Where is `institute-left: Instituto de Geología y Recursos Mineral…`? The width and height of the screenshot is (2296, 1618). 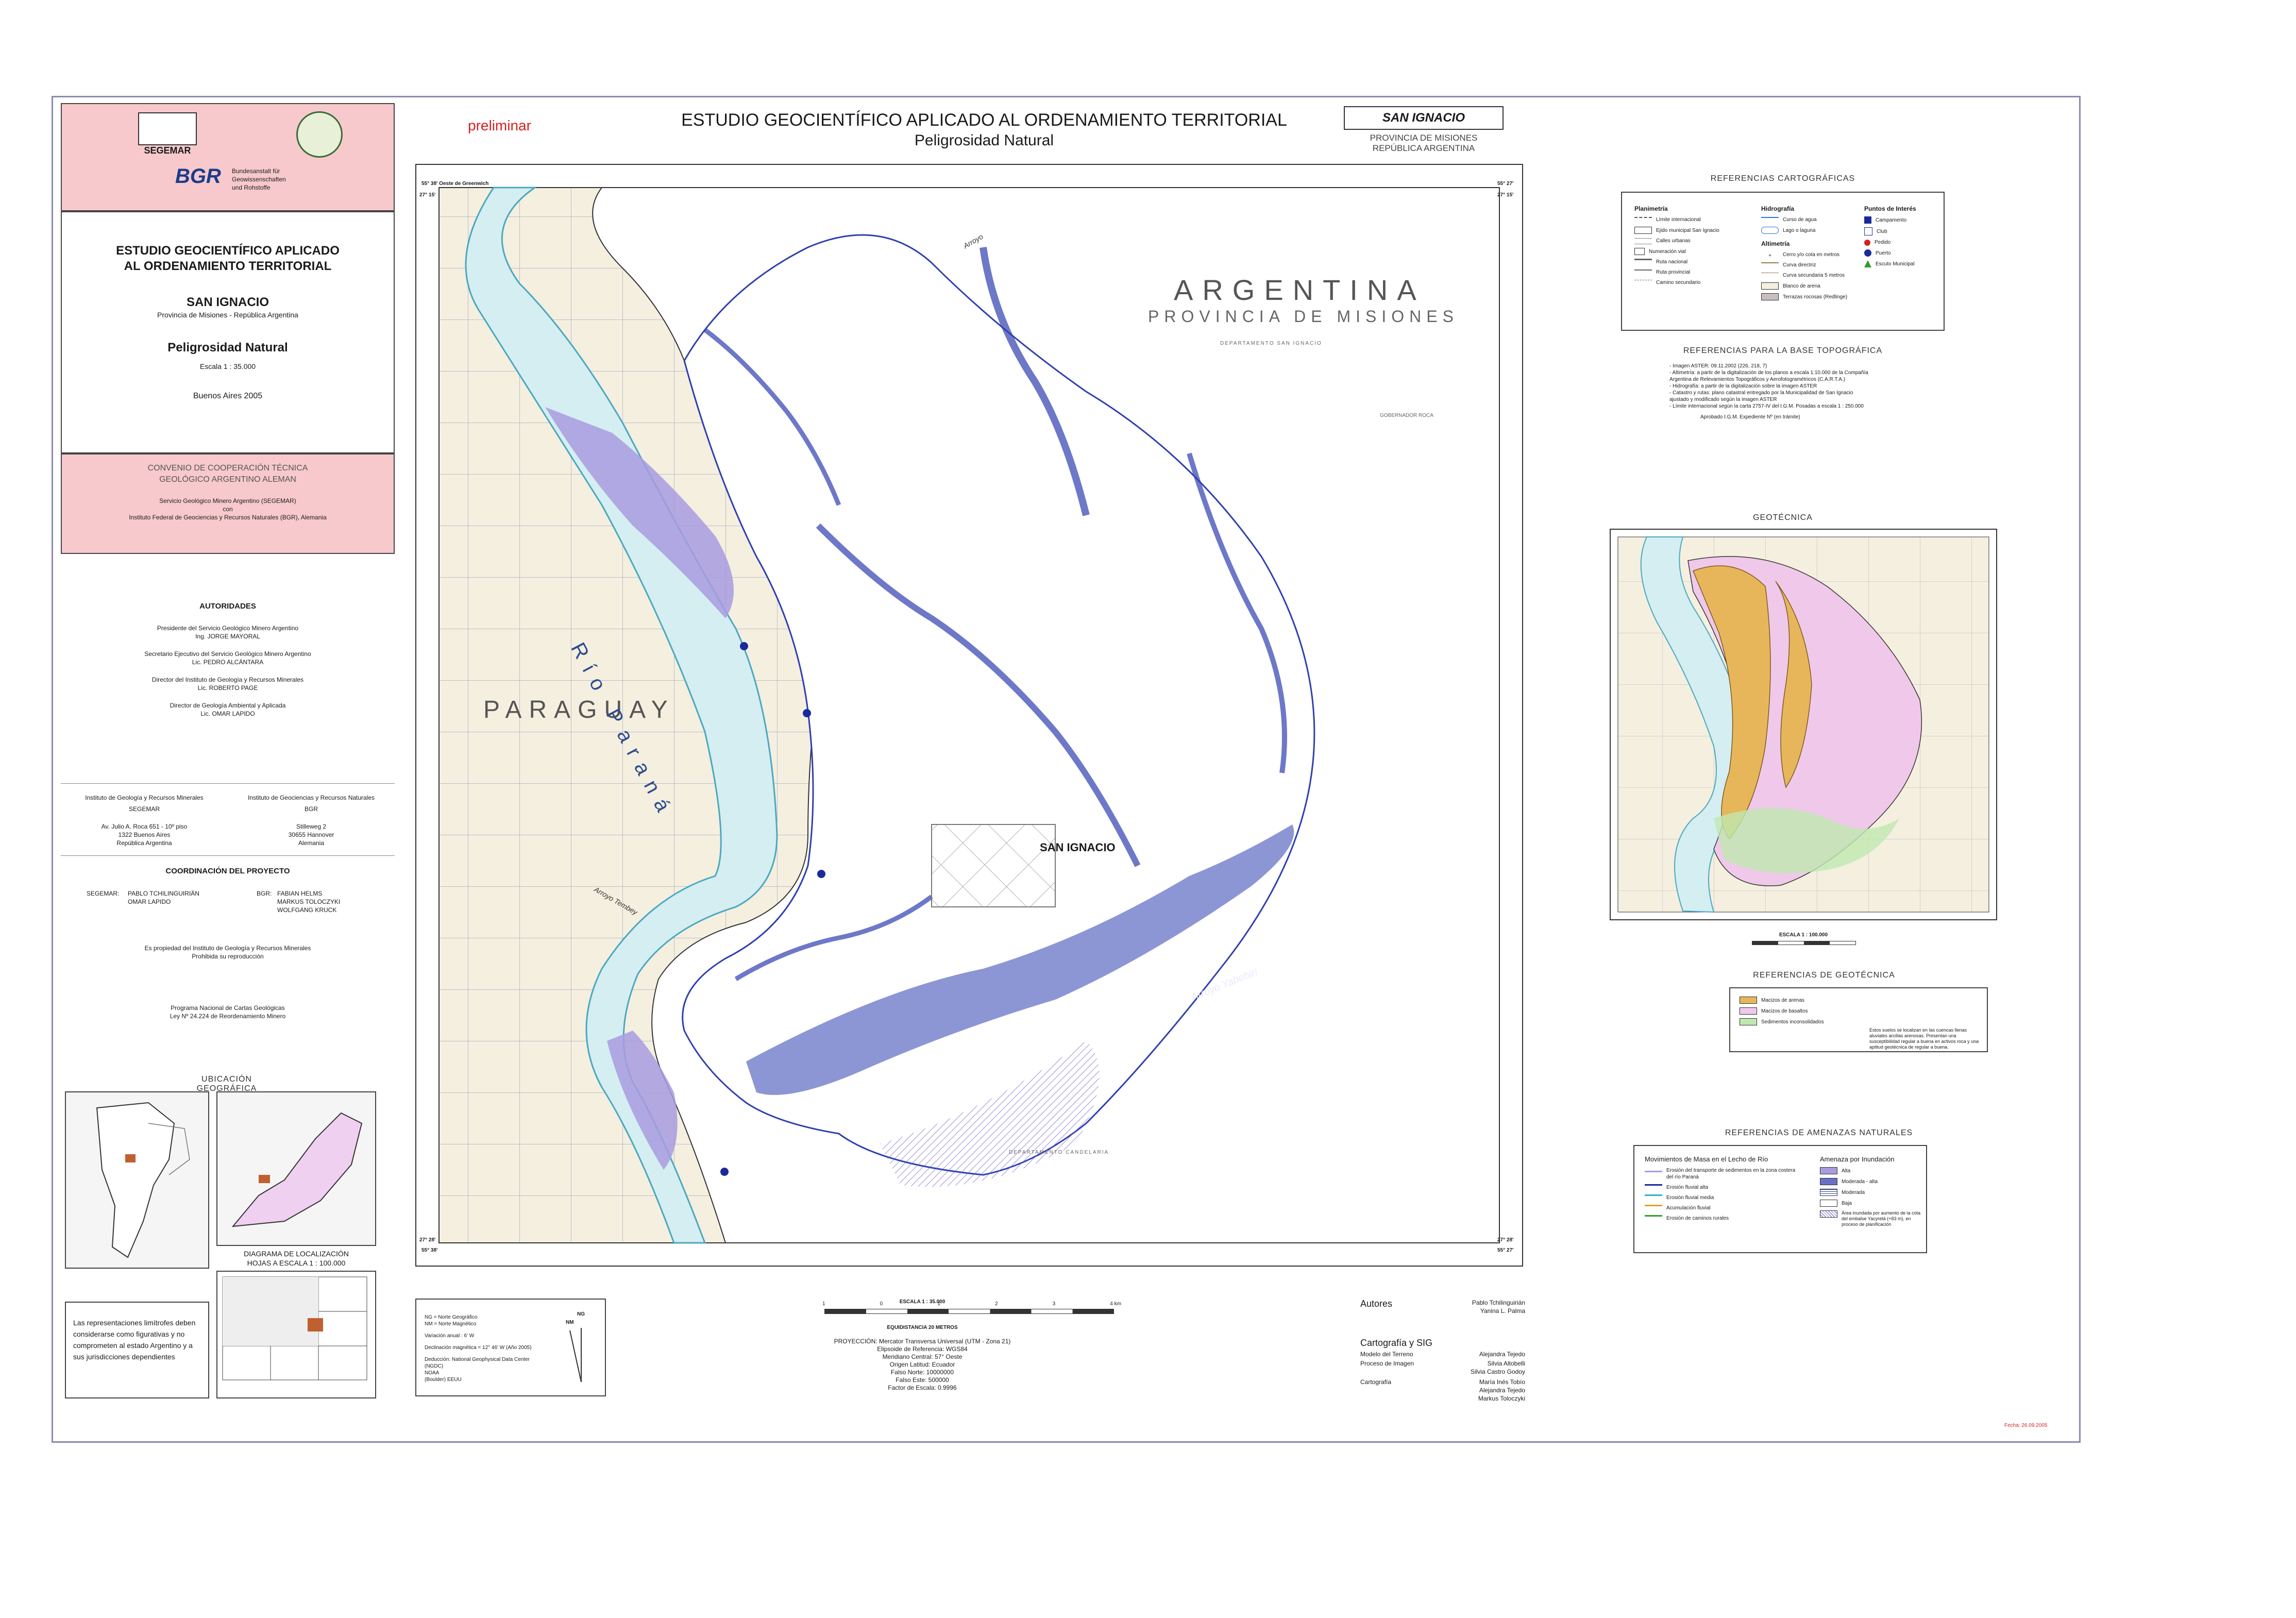 institute-left: Instituto de Geología y Recursos Mineral… is located at coordinates (144, 820).